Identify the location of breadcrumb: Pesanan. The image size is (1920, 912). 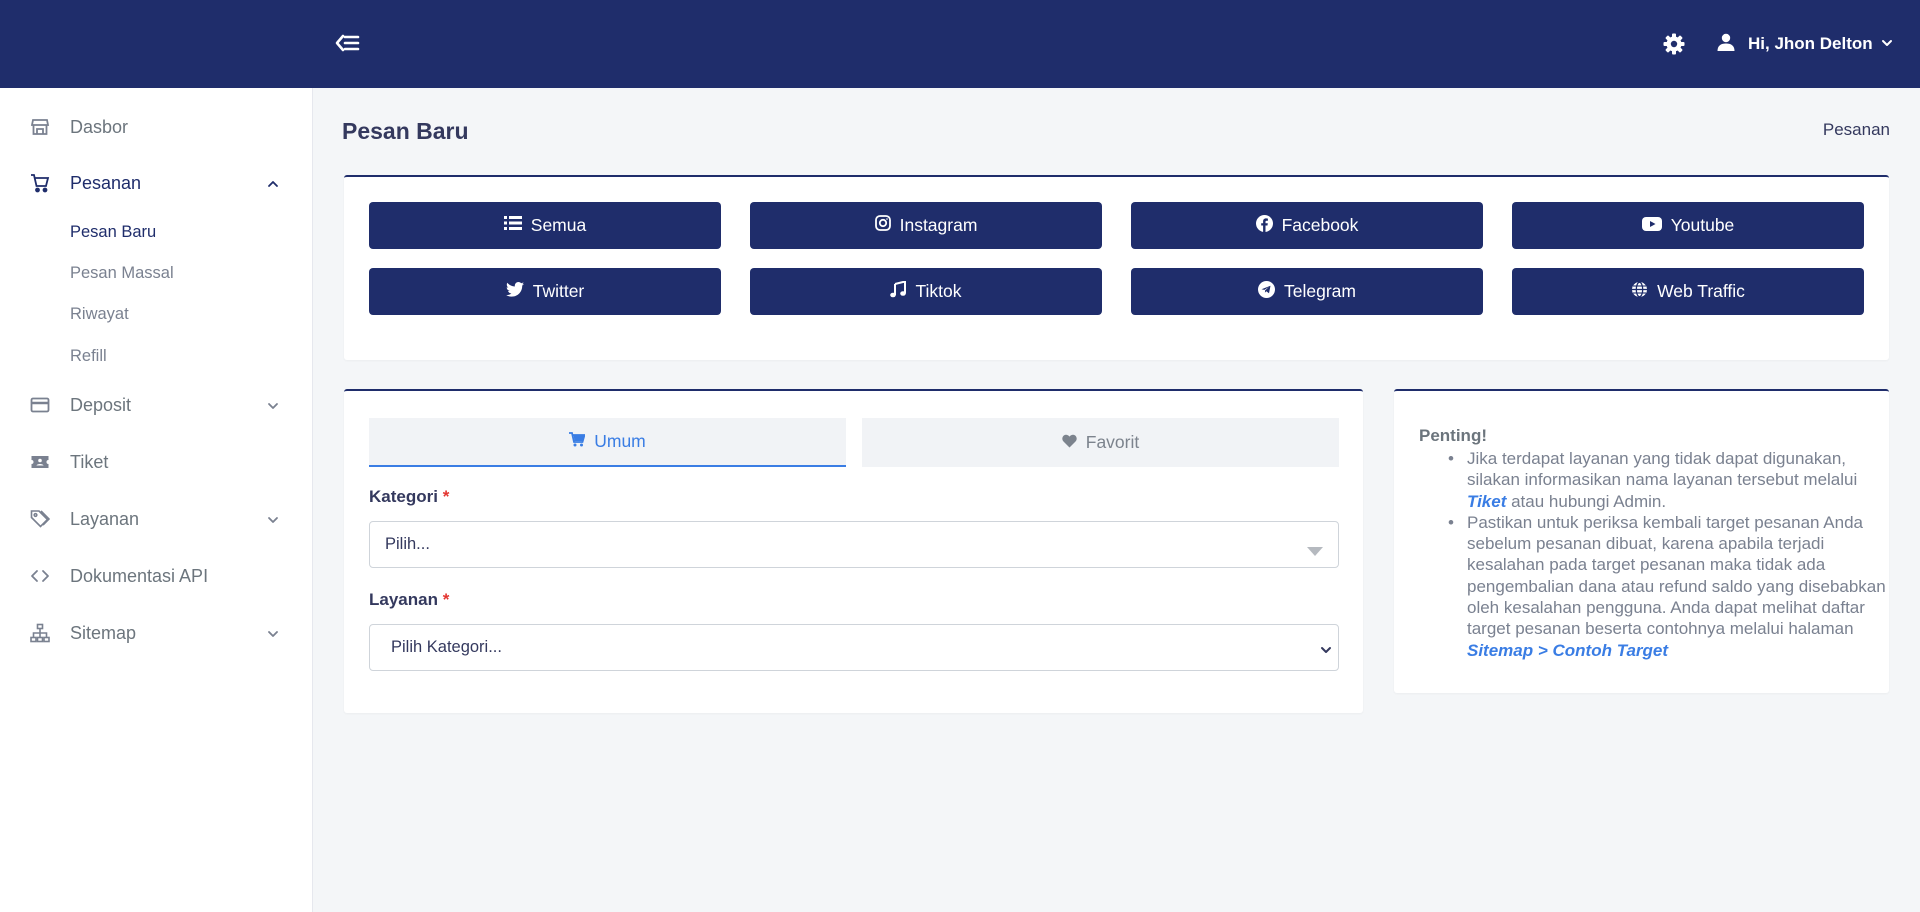
(1856, 130).